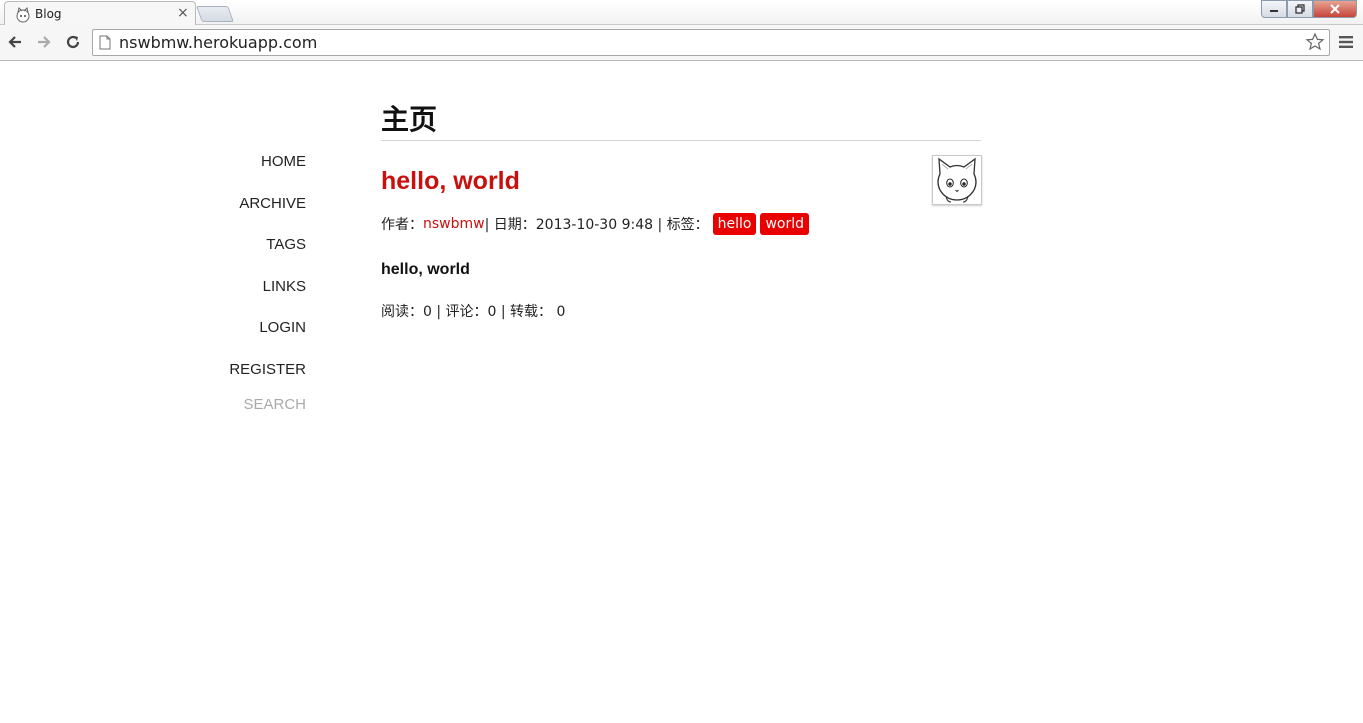  What do you see at coordinates (785, 224) in the screenshot?
I see `tag-world: world` at bounding box center [785, 224].